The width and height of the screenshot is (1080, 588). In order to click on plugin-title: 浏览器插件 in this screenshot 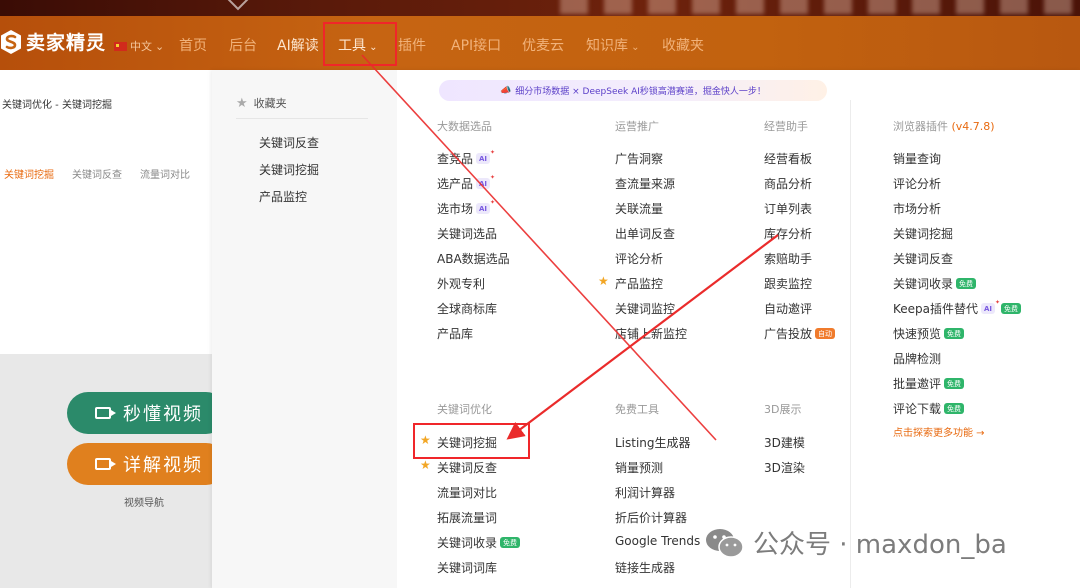, I will do `click(920, 126)`.